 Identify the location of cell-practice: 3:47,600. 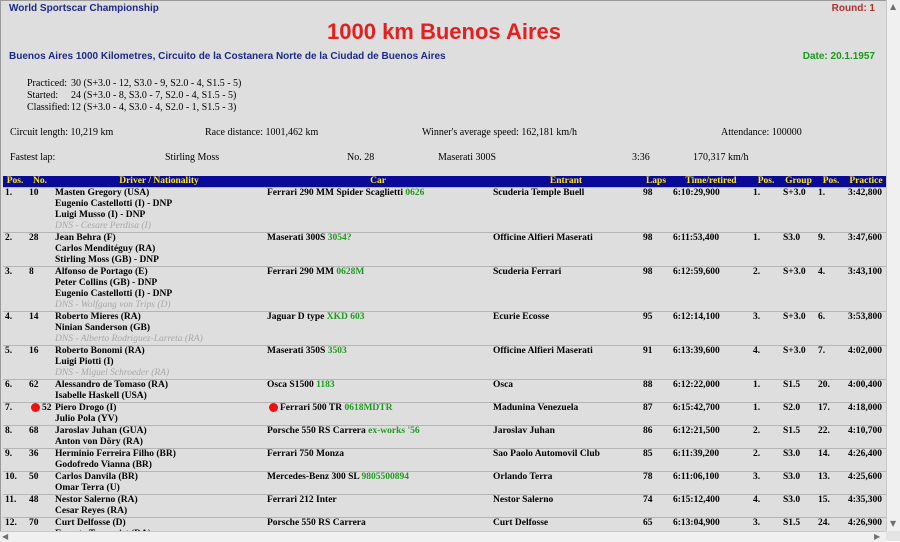
(866, 249).